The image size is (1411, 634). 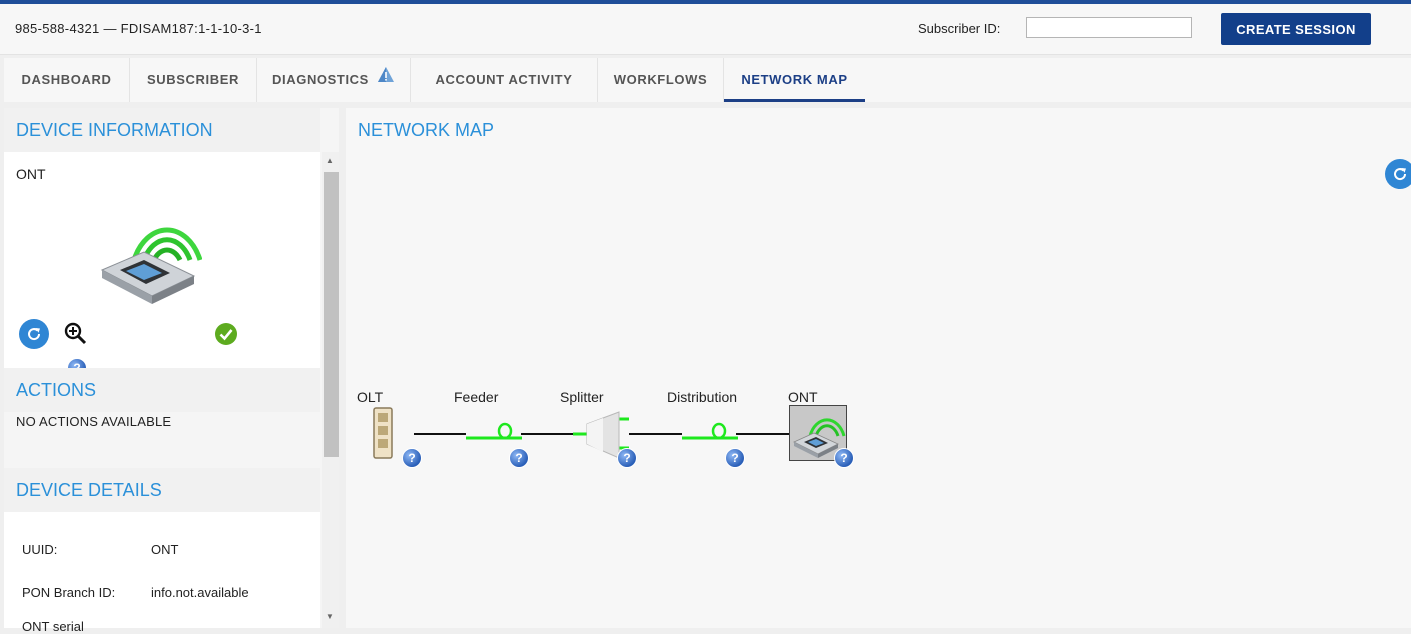 I want to click on device-information-title: DEVICE INFORMATION, so click(x=162, y=130).